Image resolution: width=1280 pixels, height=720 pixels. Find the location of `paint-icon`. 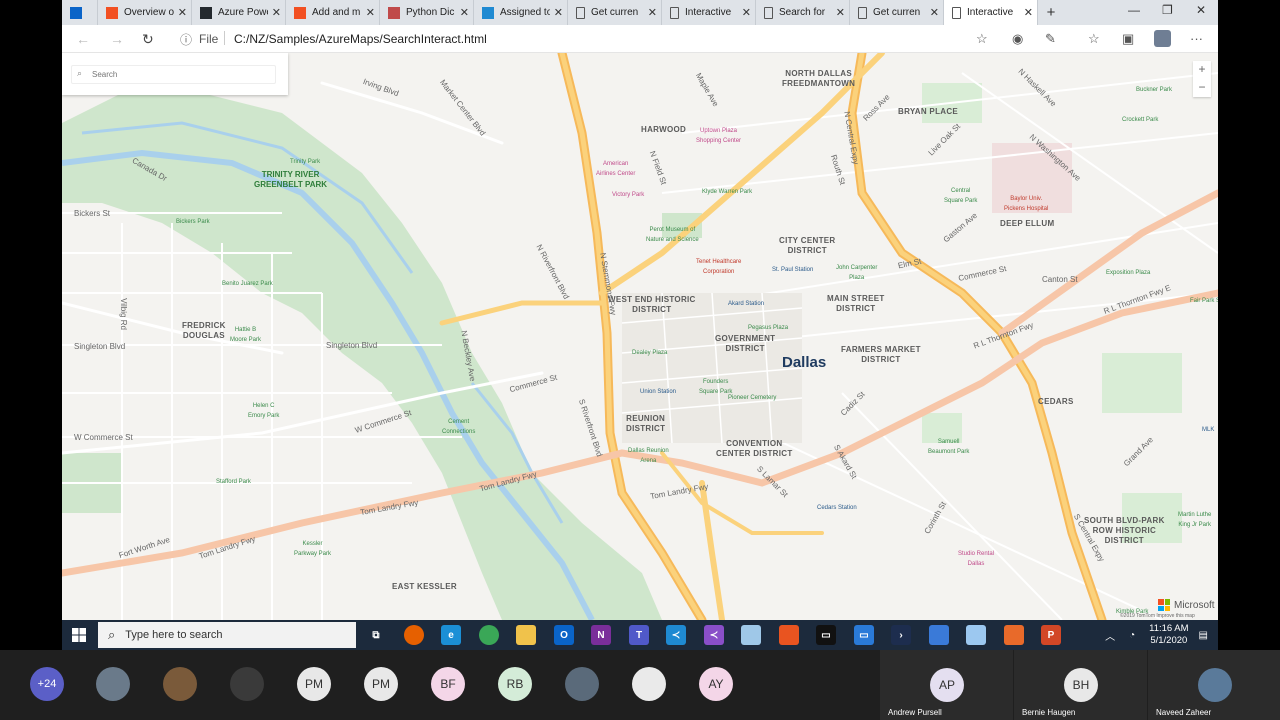

paint-icon is located at coordinates (1014, 635).